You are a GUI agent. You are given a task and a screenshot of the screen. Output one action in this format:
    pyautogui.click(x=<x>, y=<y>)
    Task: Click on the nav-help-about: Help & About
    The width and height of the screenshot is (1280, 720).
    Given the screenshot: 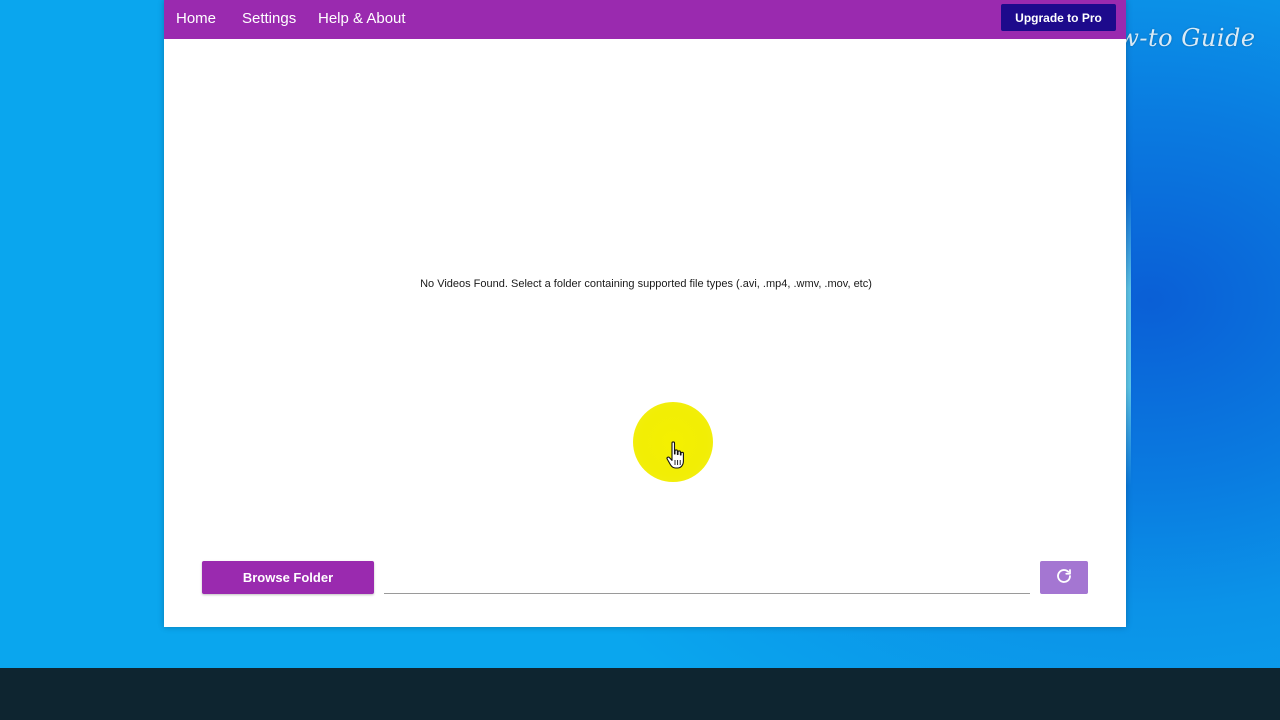 What is the action you would take?
    pyautogui.click(x=362, y=18)
    